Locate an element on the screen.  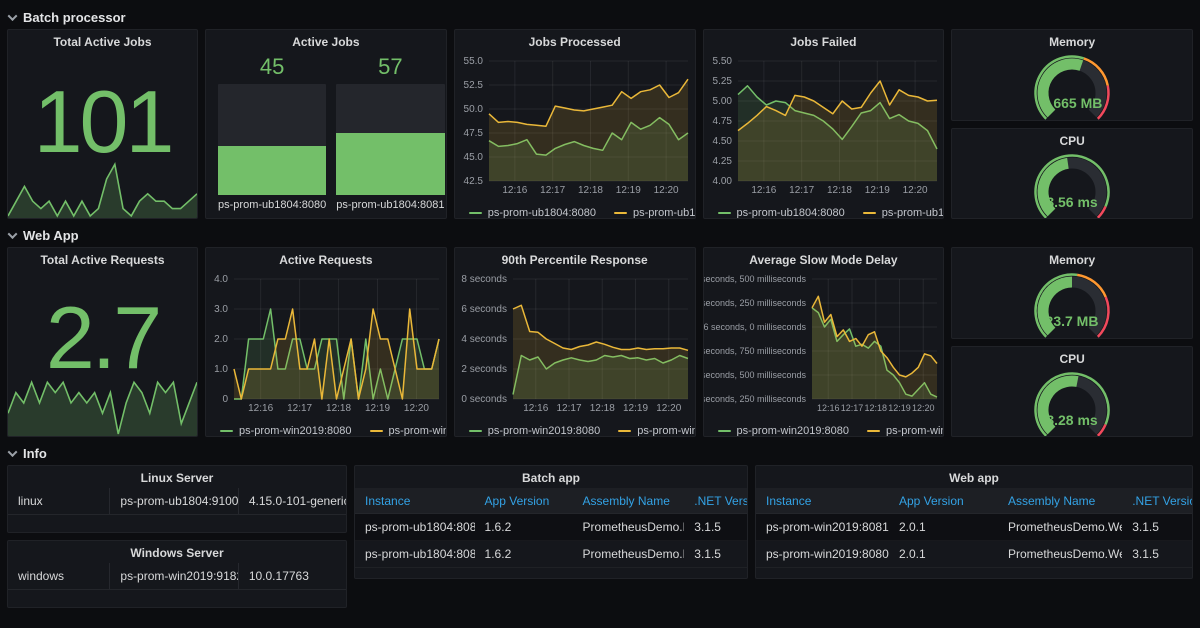
panel-title: Windows Server is located at coordinates (177, 552).